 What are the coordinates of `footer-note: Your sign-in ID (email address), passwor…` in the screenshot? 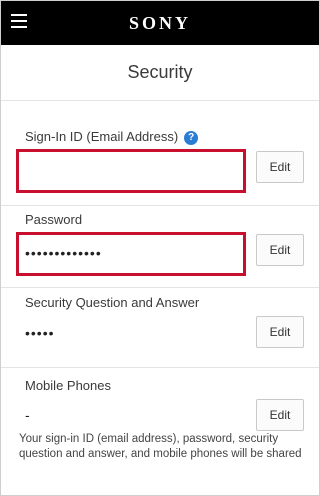 It's located at (160, 446).